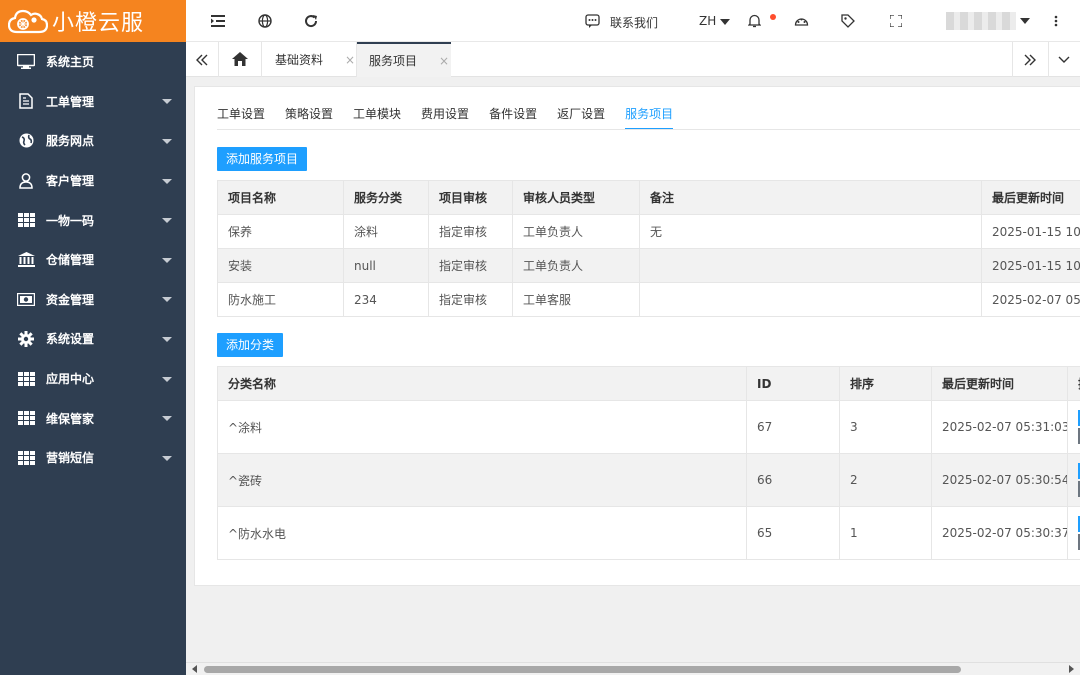 The image size is (1080, 675). What do you see at coordinates (241, 117) in the screenshot?
I see `subtab-0: 工单设置` at bounding box center [241, 117].